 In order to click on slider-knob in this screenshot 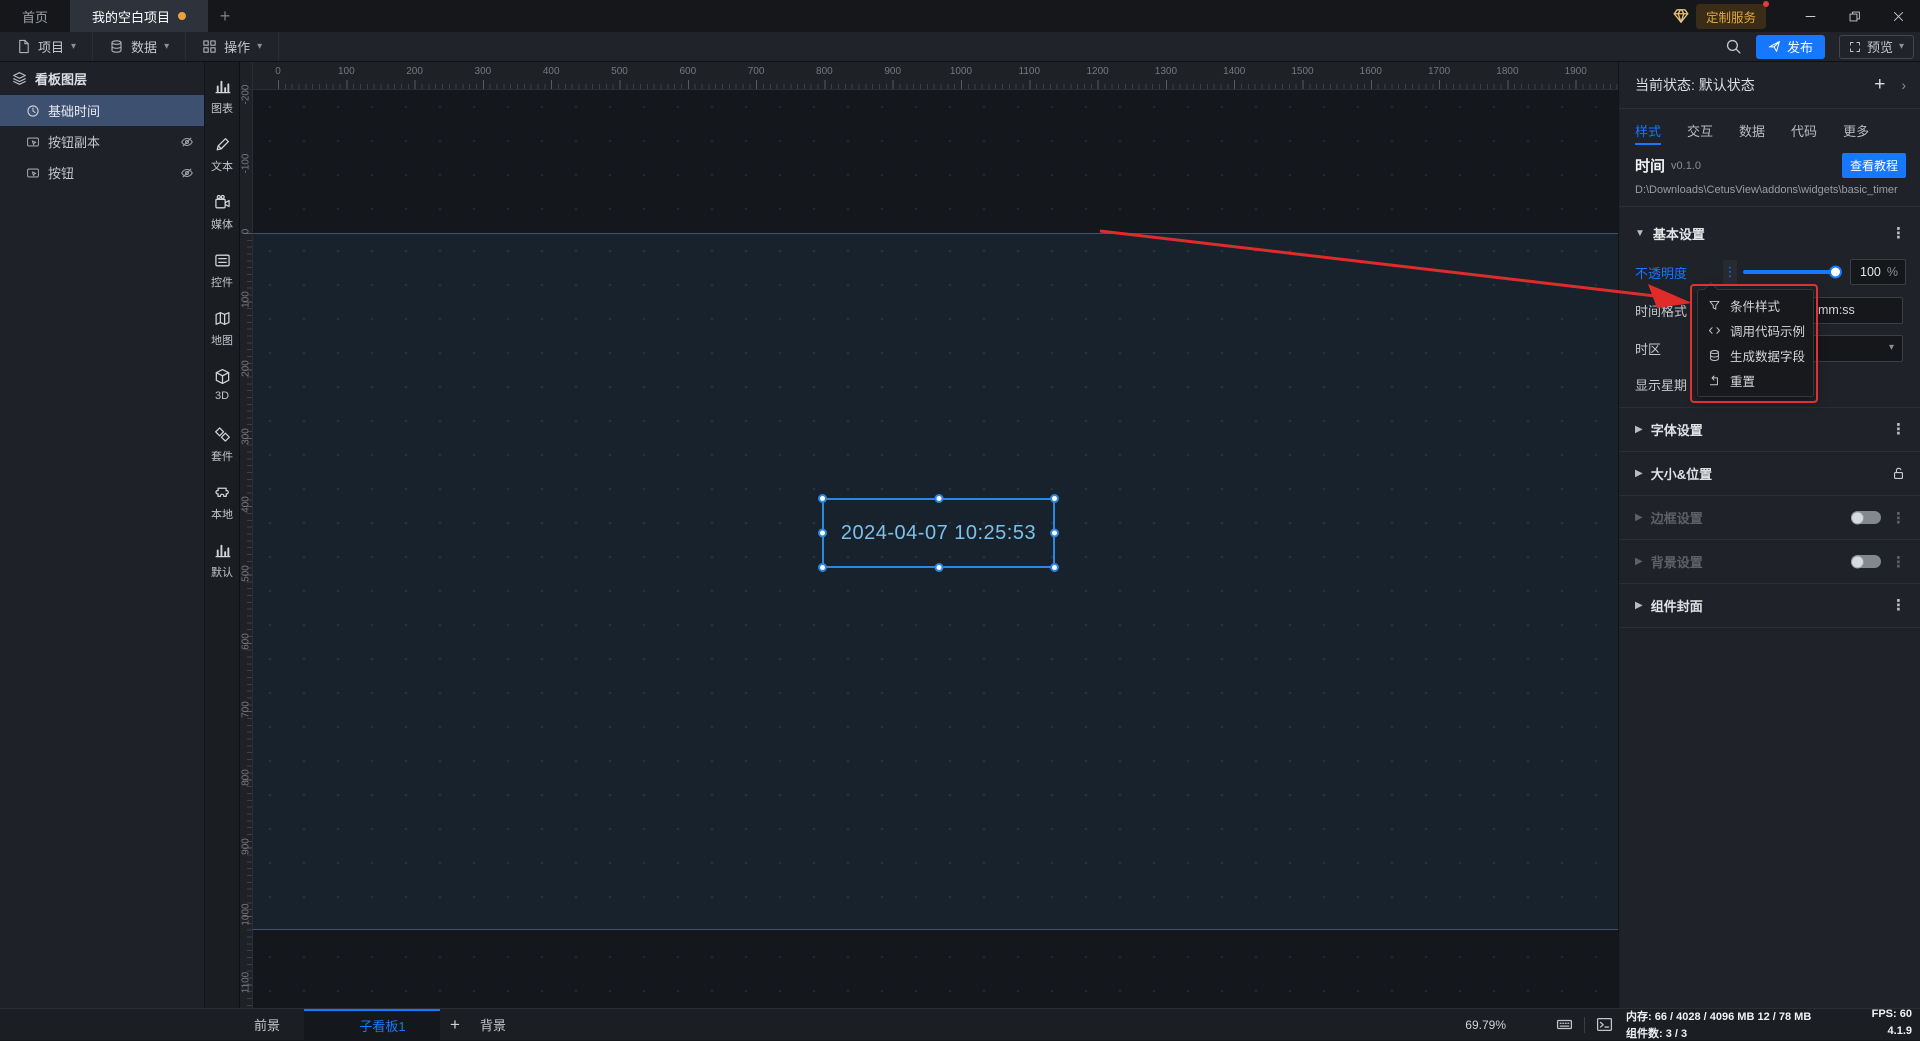, I will do `click(1835, 272)`.